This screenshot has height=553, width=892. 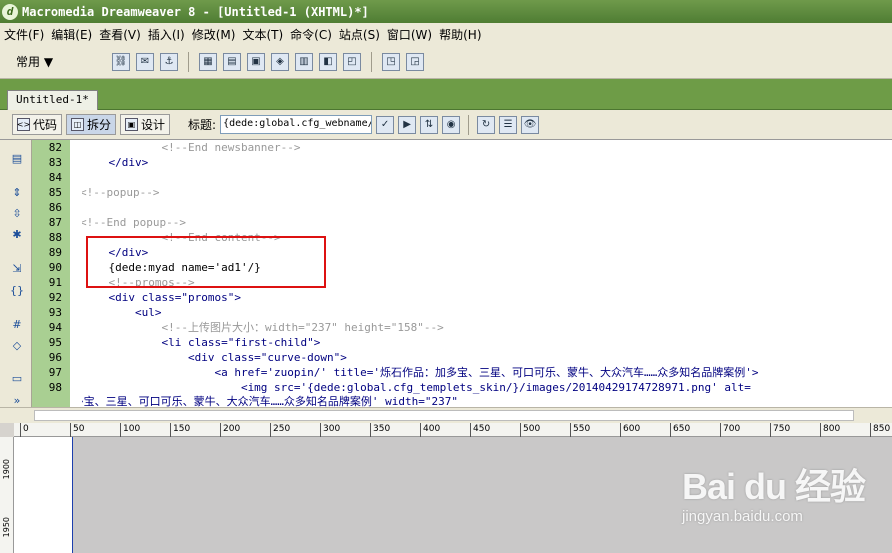 I want to click on code-line: <div class="promos">, so click(x=161, y=297).